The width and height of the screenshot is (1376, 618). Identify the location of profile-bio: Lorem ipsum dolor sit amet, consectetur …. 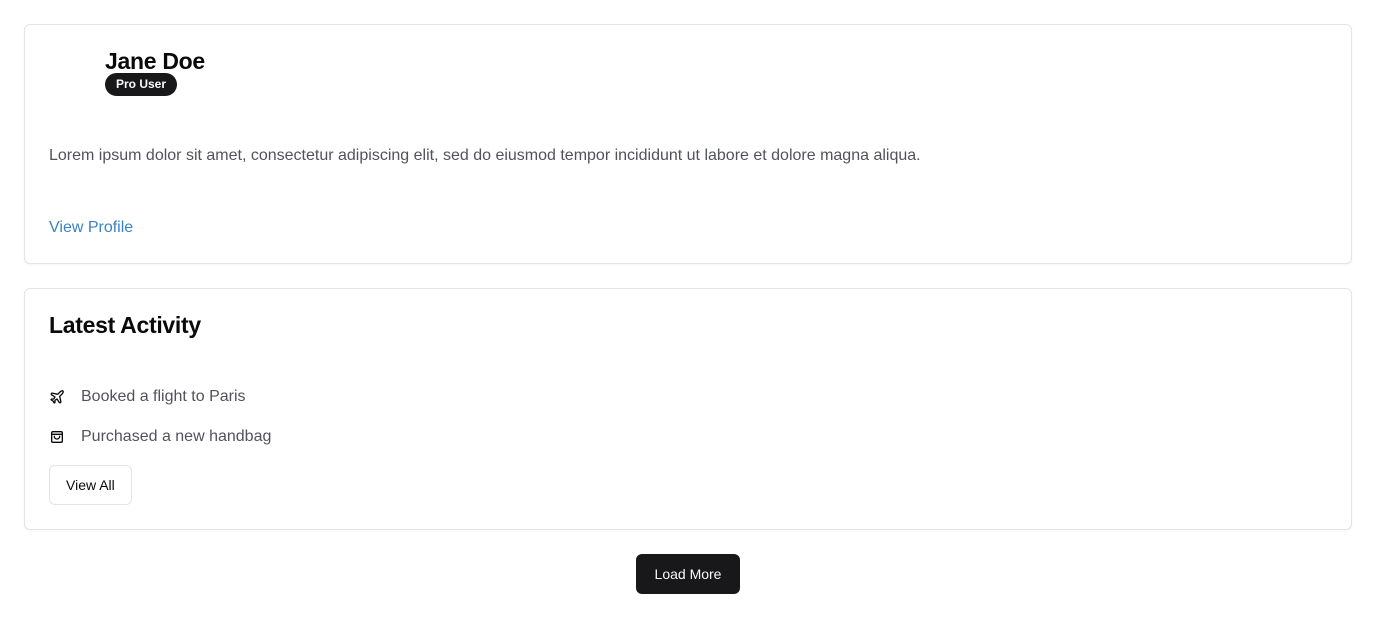
(485, 155).